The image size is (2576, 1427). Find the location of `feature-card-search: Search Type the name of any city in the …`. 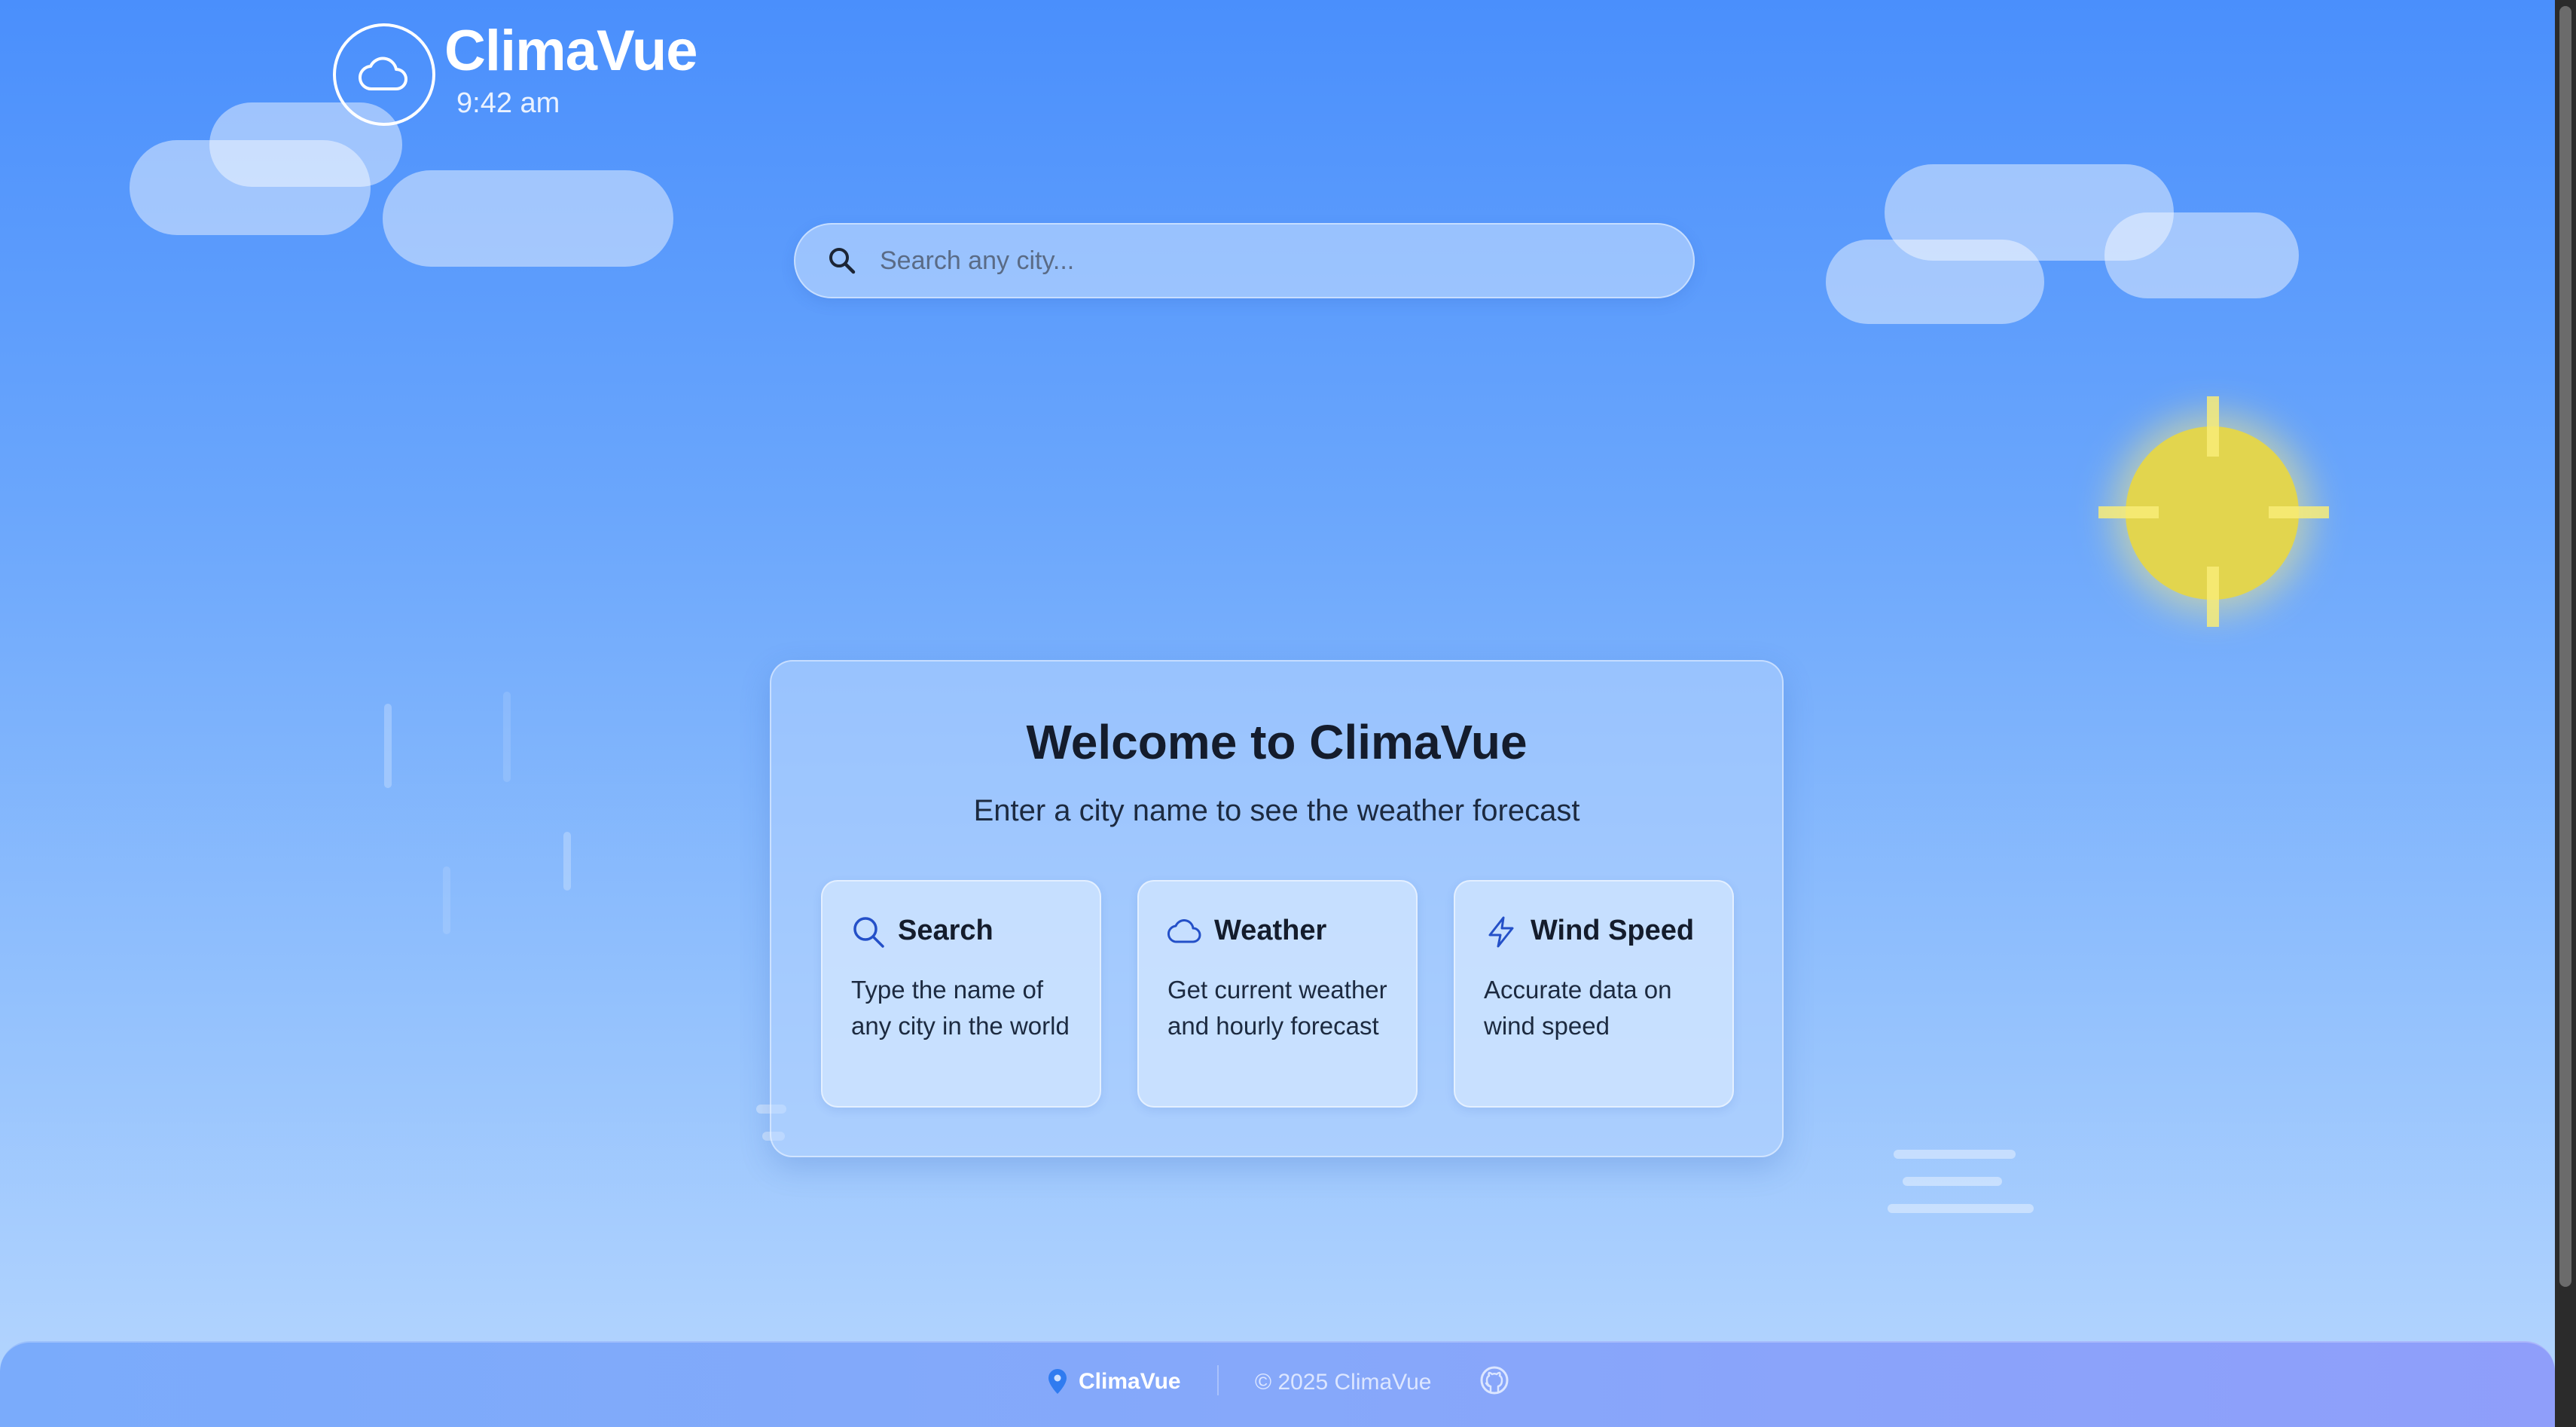

feature-card-search: Search Type the name of any city in the … is located at coordinates (961, 994).